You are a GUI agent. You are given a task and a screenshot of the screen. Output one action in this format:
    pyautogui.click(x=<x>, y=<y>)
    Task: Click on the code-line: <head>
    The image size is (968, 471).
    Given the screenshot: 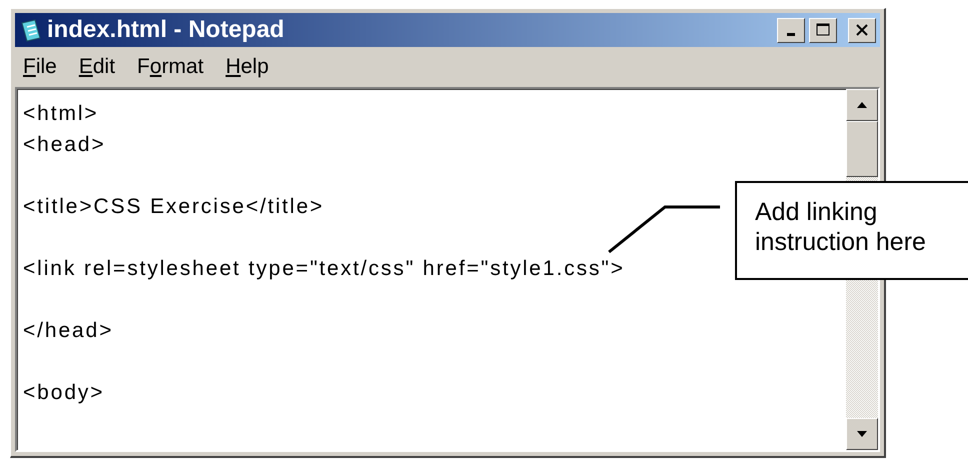 What is the action you would take?
    pyautogui.click(x=64, y=145)
    